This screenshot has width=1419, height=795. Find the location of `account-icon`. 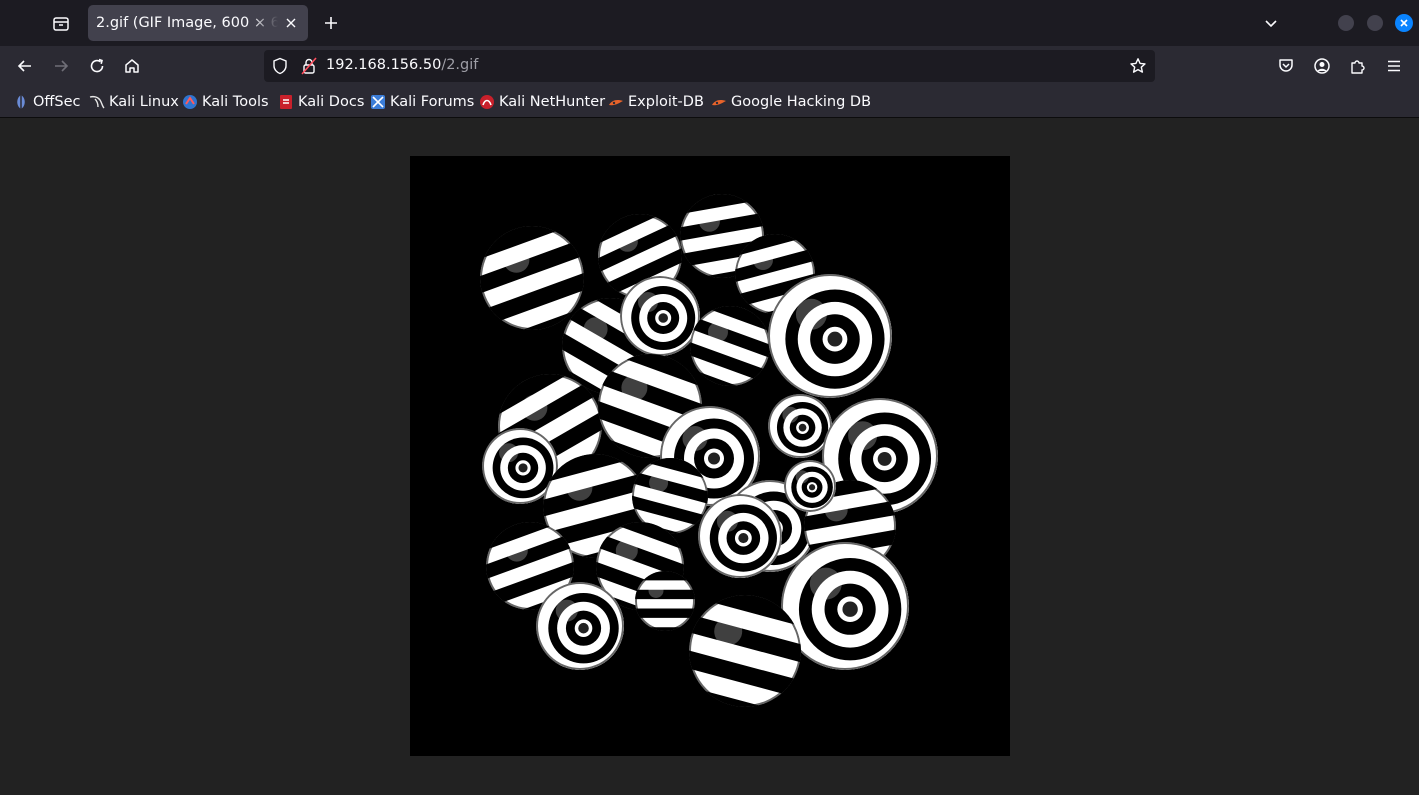

account-icon is located at coordinates (1322, 66).